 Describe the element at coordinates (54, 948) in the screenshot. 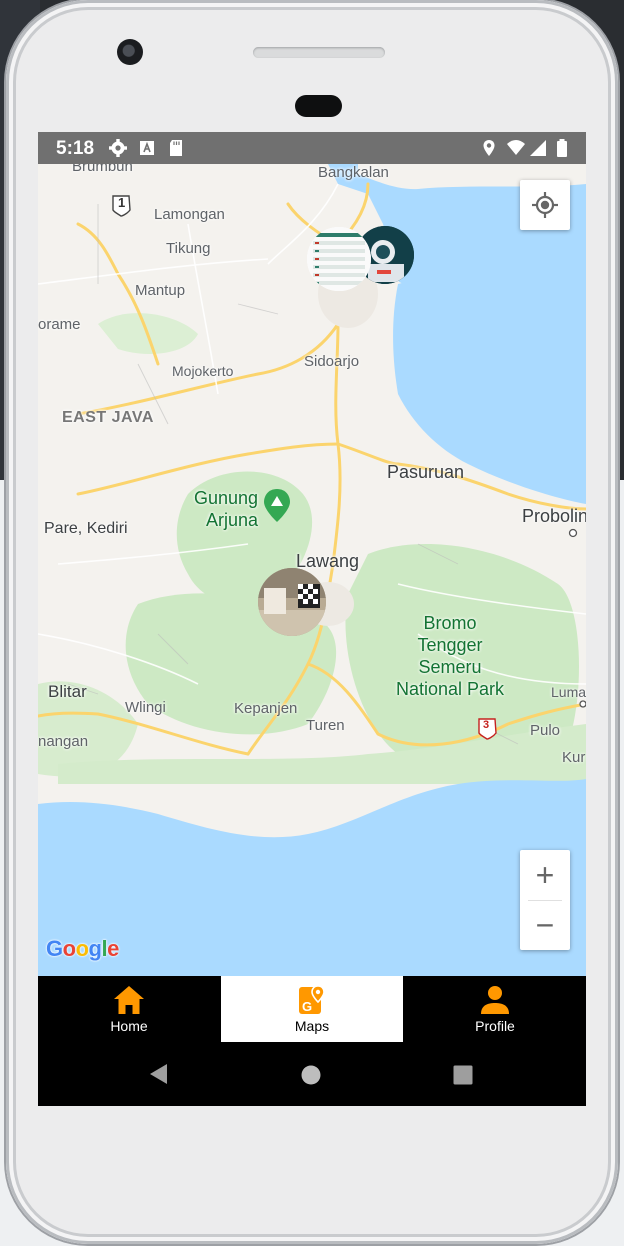

I see `google-letter-g1: G` at that location.